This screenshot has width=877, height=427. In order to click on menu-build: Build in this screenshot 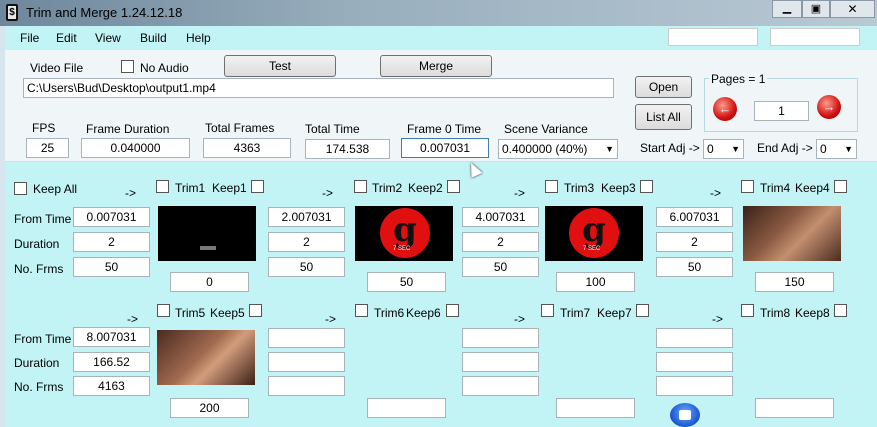, I will do `click(153, 38)`.